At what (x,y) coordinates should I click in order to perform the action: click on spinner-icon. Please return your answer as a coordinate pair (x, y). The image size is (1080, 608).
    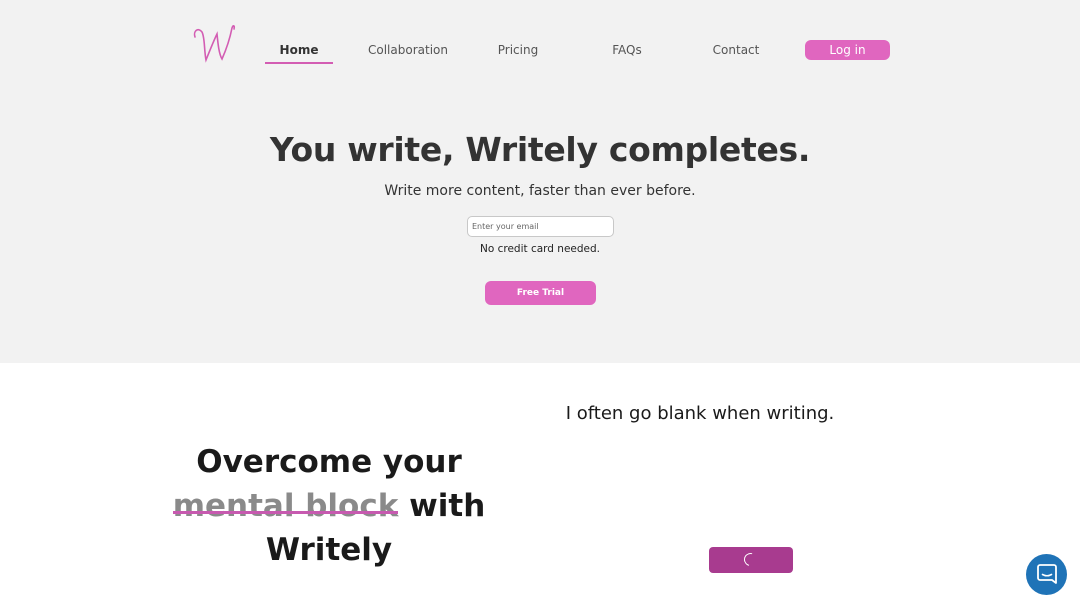
    Looking at the image, I should click on (750, 559).